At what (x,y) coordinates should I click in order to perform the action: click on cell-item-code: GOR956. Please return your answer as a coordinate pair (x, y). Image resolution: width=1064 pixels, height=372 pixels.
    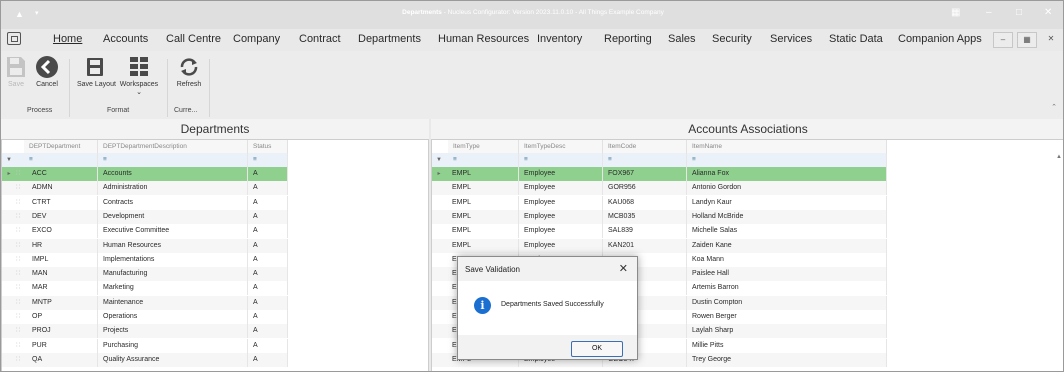
    Looking at the image, I should click on (645, 188).